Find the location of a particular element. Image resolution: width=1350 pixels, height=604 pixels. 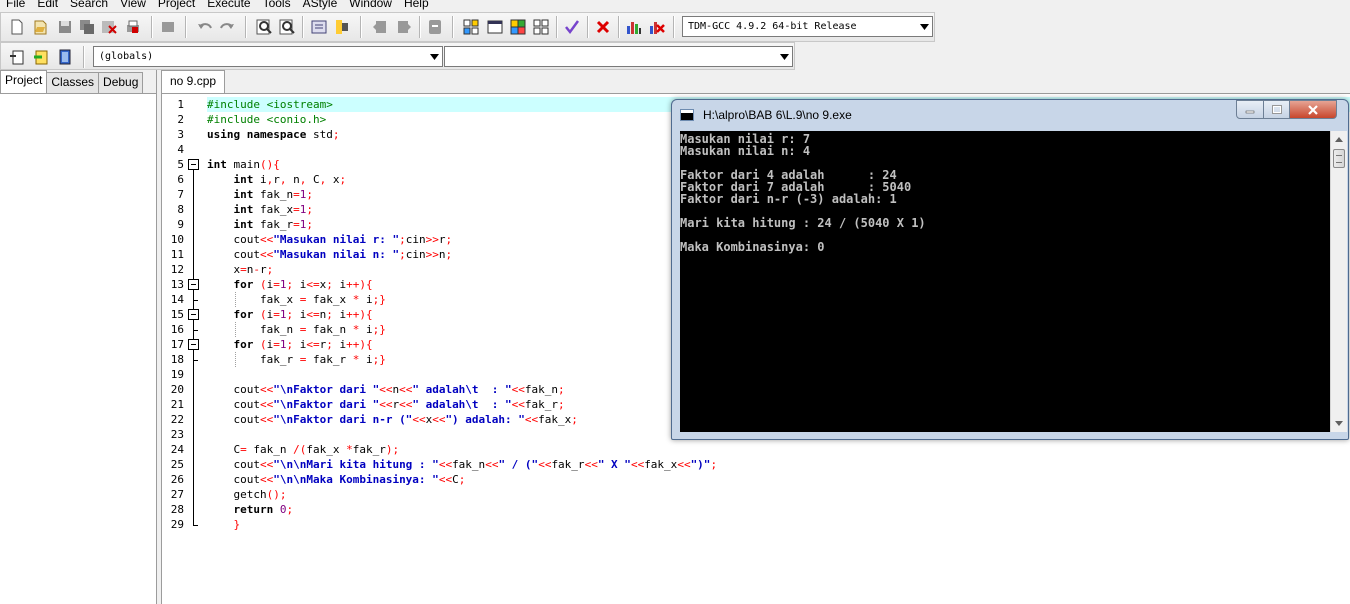

scroll-down-icon is located at coordinates (1339, 423).